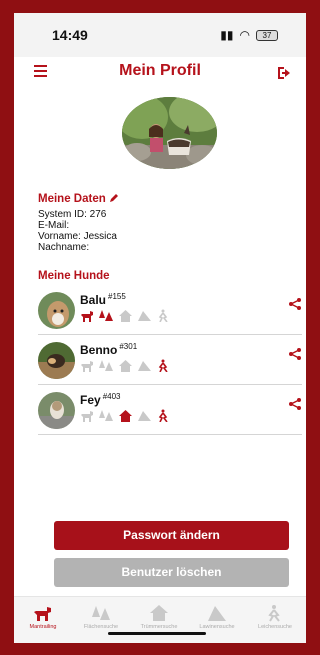 Image resolution: width=320 pixels, height=655 pixels. I want to click on tab-body-search: Leichensuche, so click(275, 620).